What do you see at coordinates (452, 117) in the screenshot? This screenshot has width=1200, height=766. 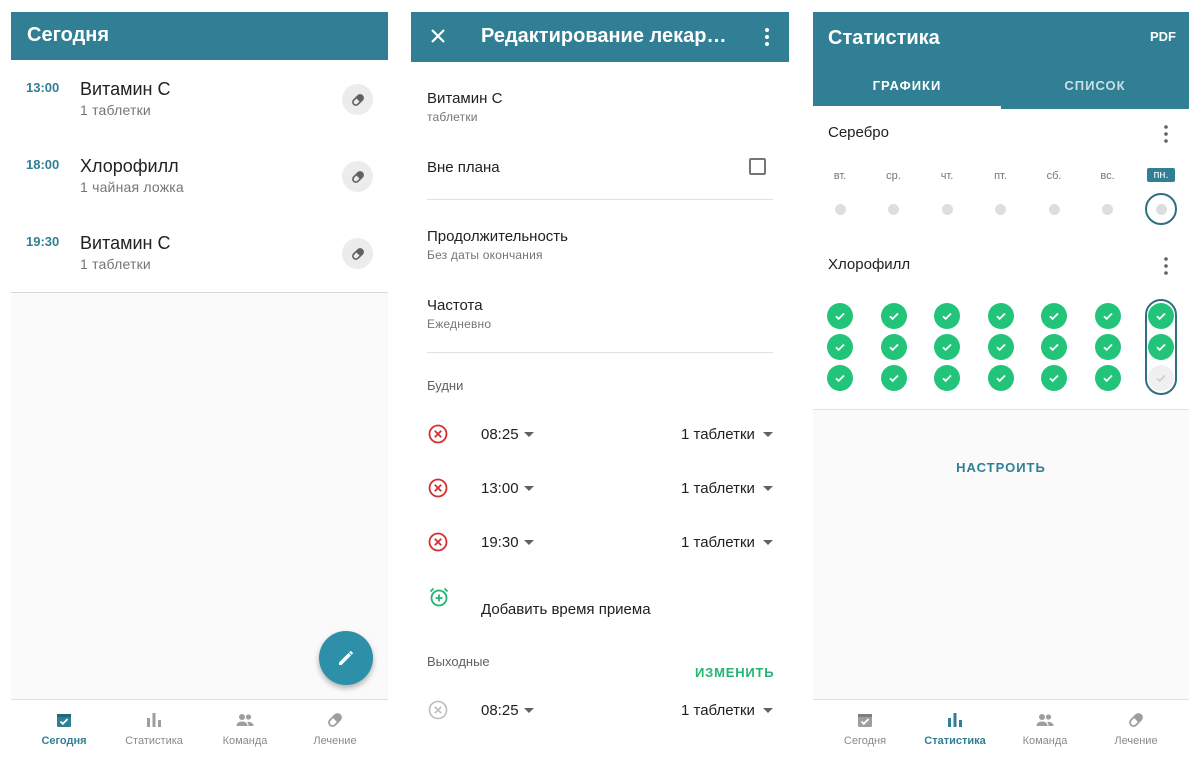 I see `medicine-form: таблетки` at bounding box center [452, 117].